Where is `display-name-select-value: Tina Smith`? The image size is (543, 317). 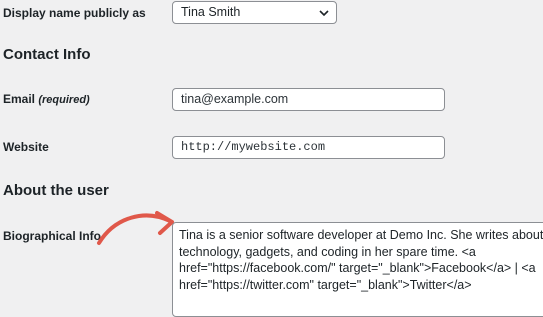
display-name-select-value: Tina Smith is located at coordinates (211, 12).